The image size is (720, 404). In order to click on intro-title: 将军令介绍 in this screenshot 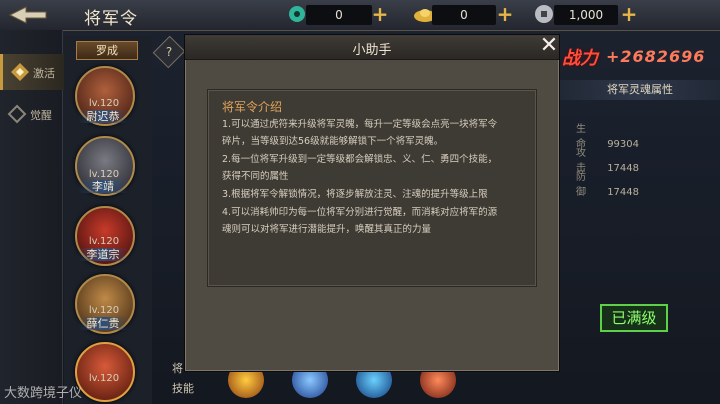, I will do `click(252, 107)`.